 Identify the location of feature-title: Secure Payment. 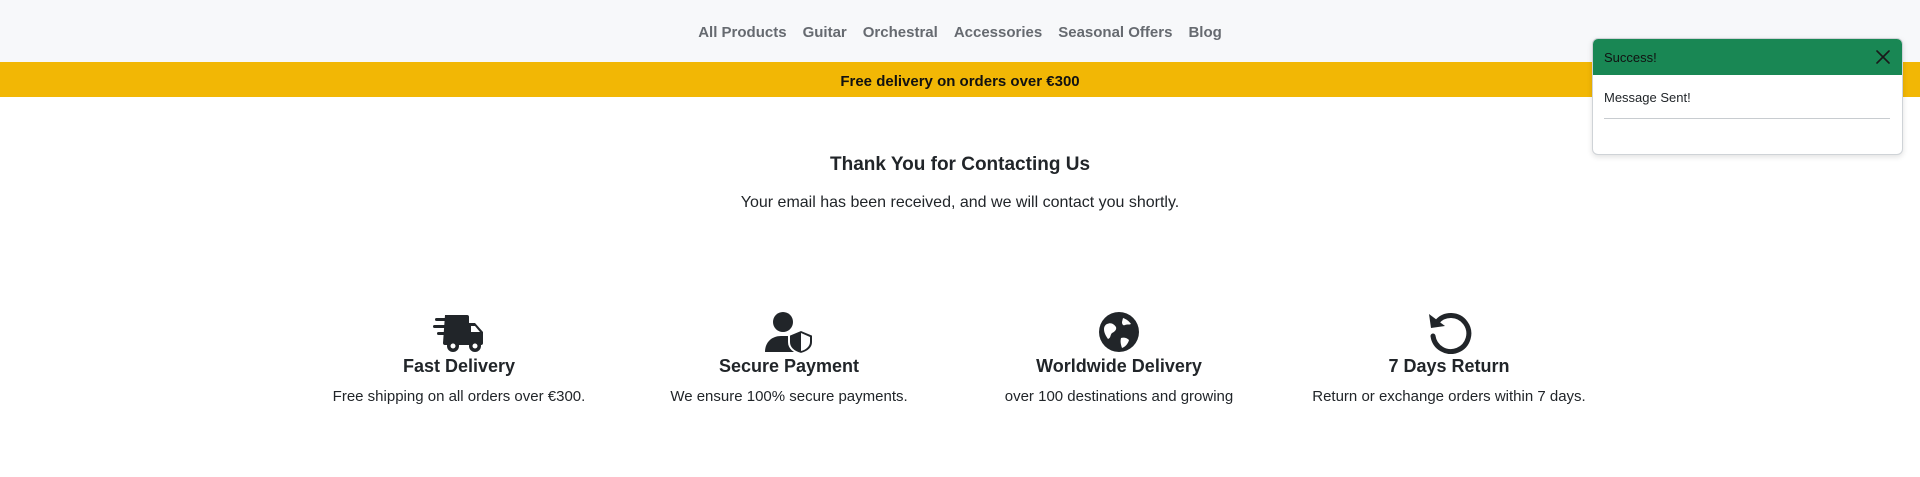
(789, 366).